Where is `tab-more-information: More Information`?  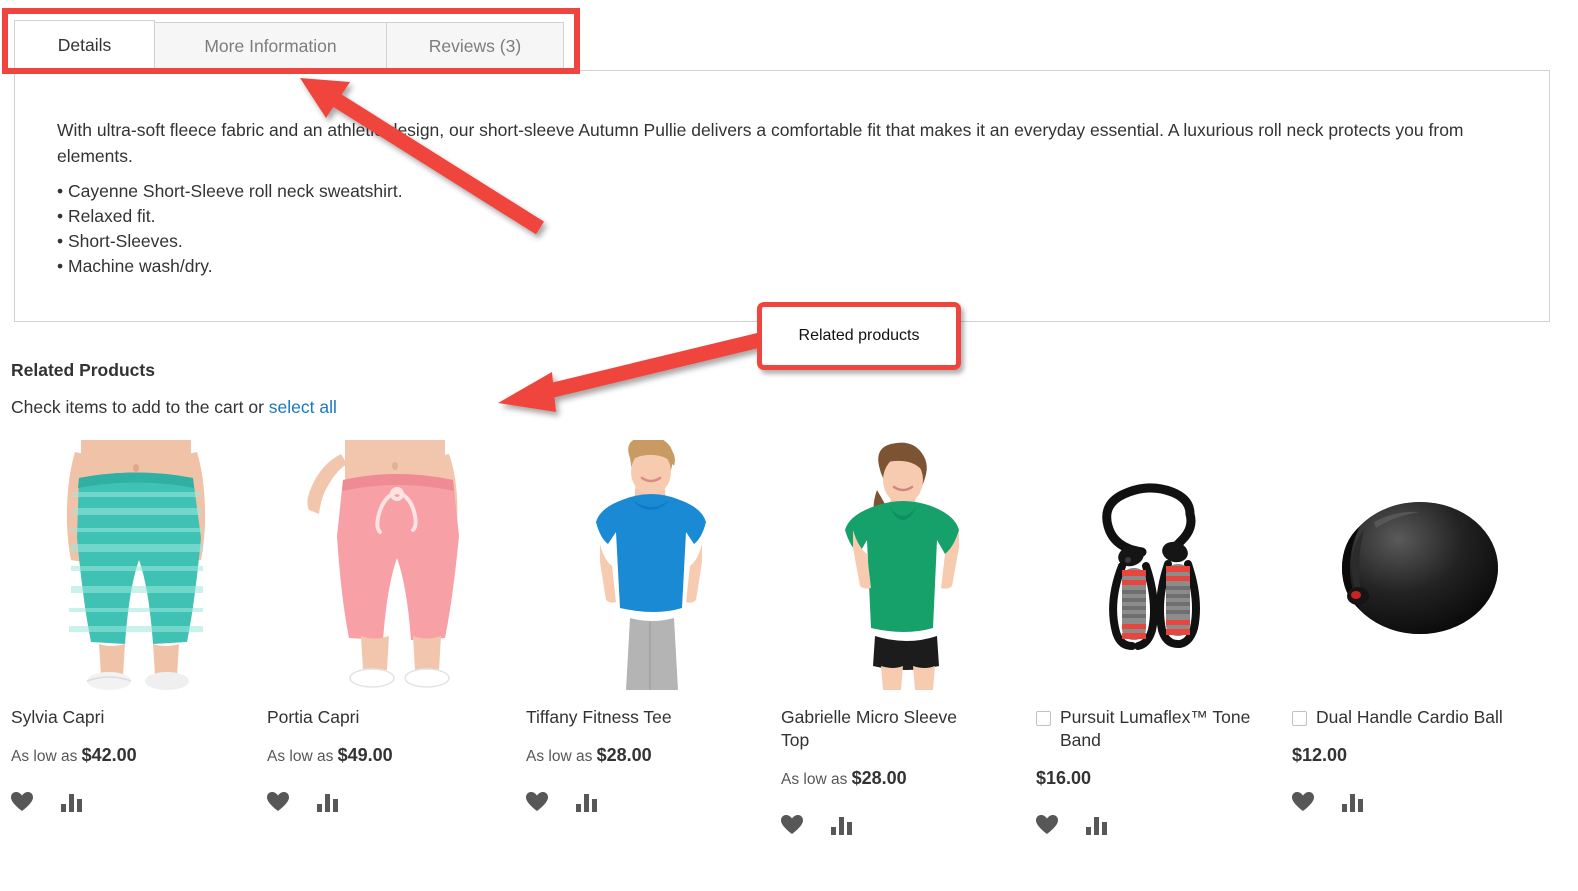 tab-more-information: More Information is located at coordinates (270, 46).